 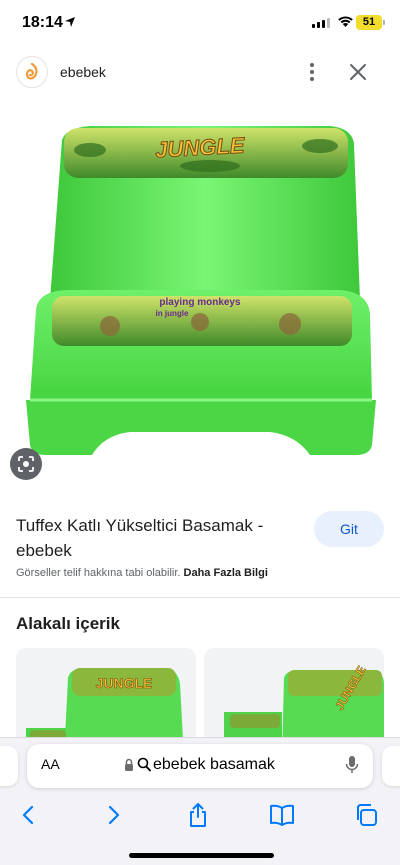 What do you see at coordinates (349, 529) in the screenshot?
I see `visit-button: Git` at bounding box center [349, 529].